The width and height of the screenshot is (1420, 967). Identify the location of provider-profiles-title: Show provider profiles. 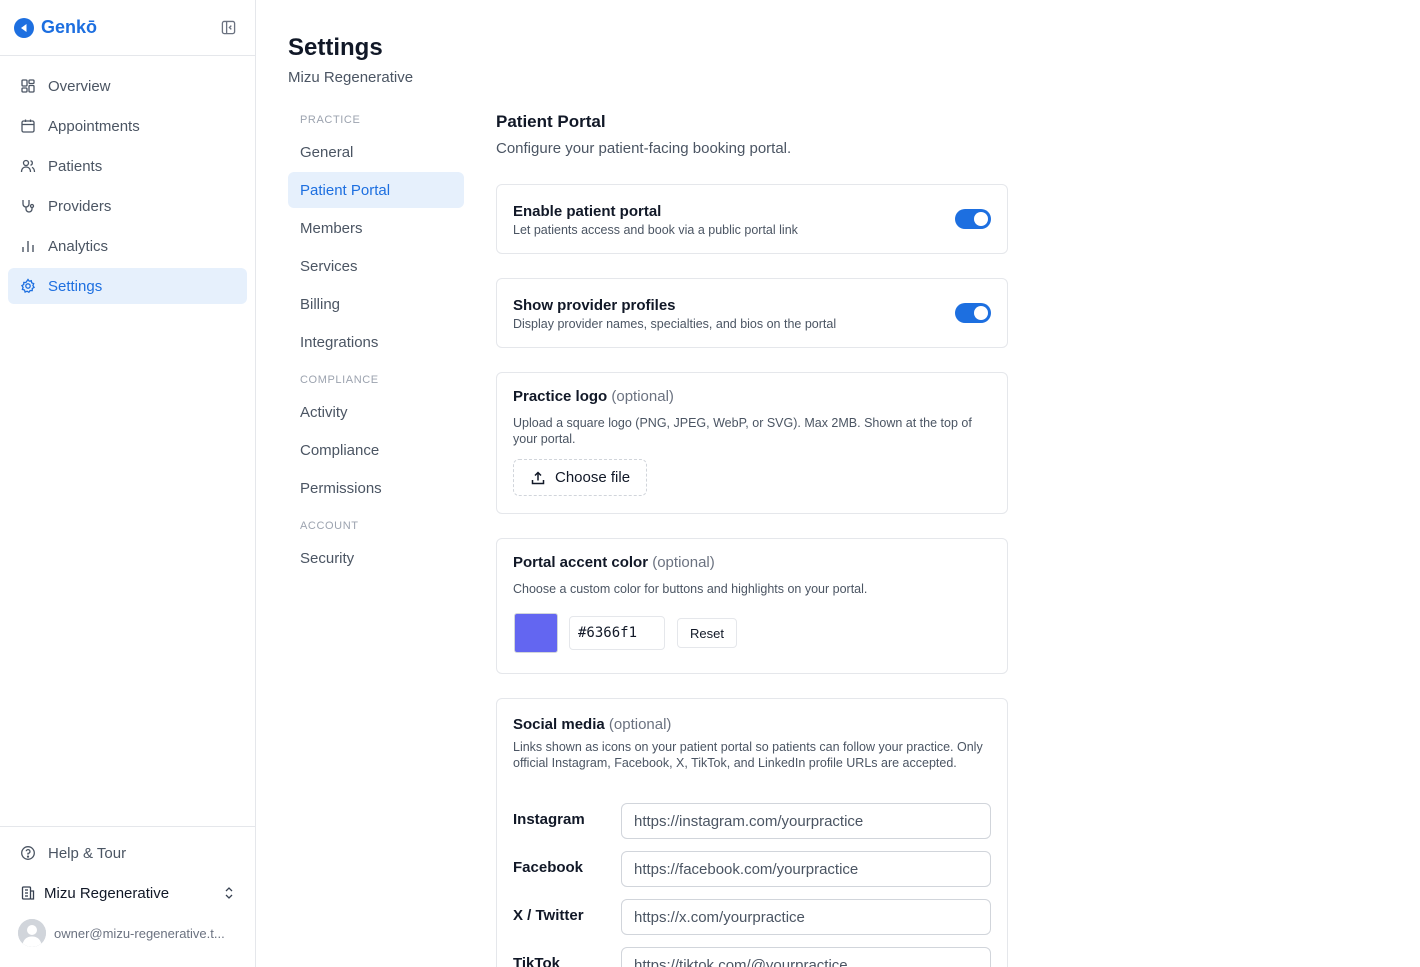
(594, 305).